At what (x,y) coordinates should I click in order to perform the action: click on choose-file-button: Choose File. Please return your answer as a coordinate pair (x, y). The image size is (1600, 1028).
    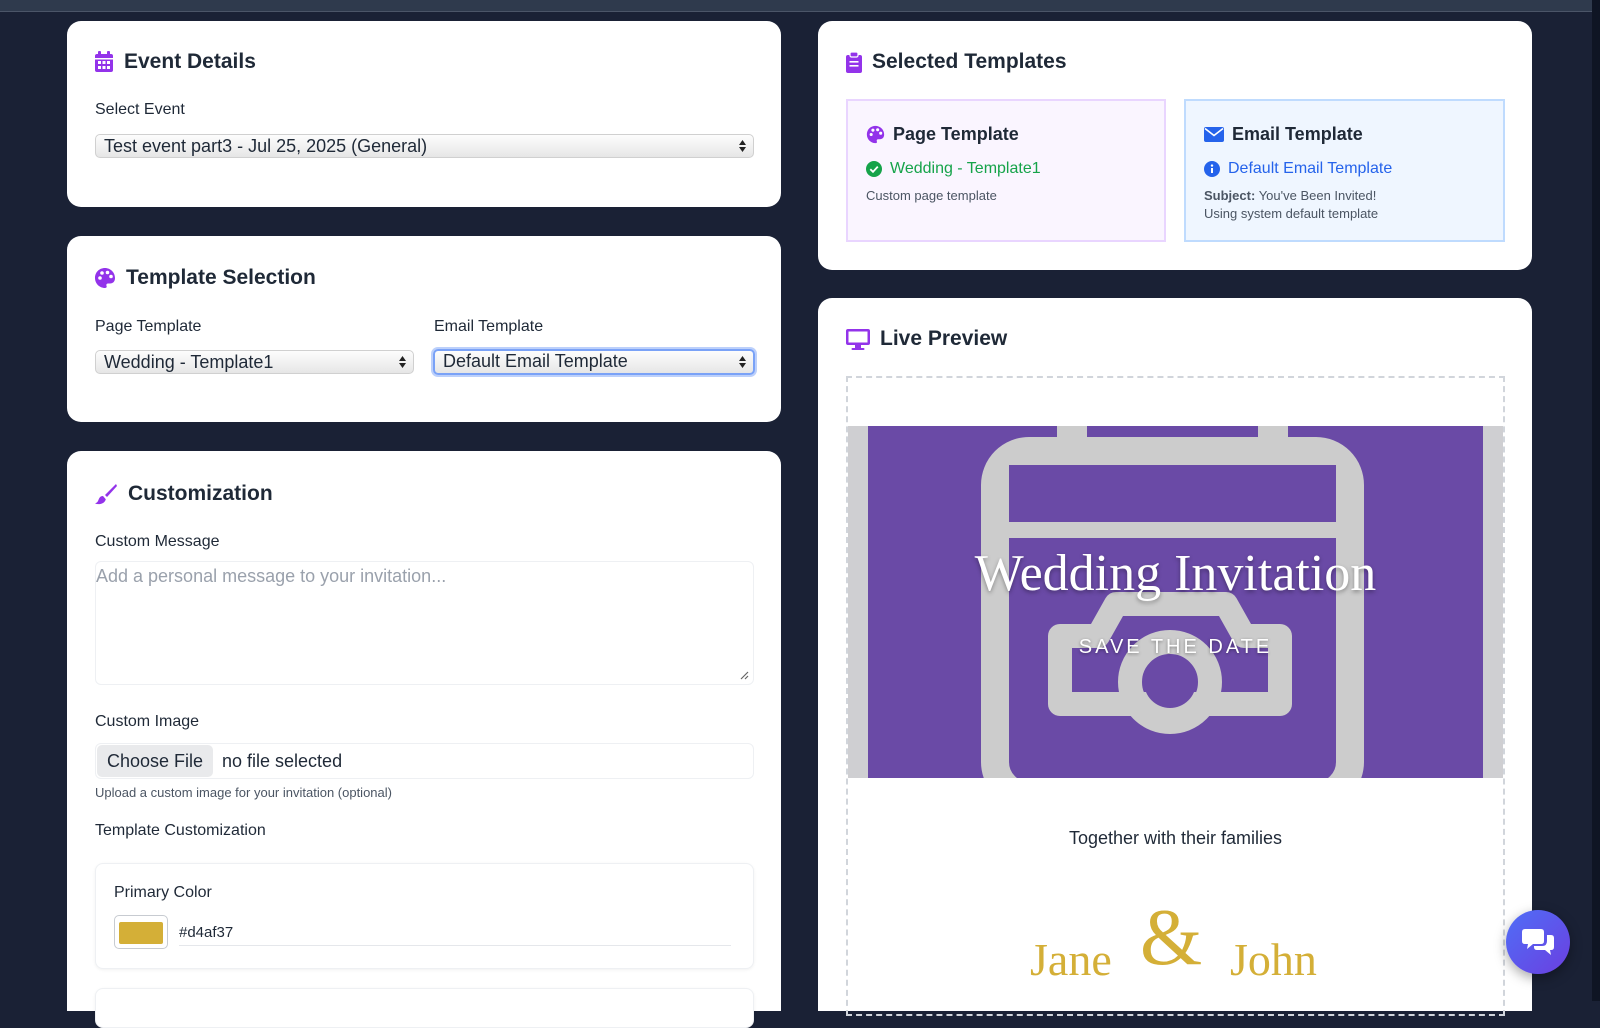
    Looking at the image, I should click on (155, 761).